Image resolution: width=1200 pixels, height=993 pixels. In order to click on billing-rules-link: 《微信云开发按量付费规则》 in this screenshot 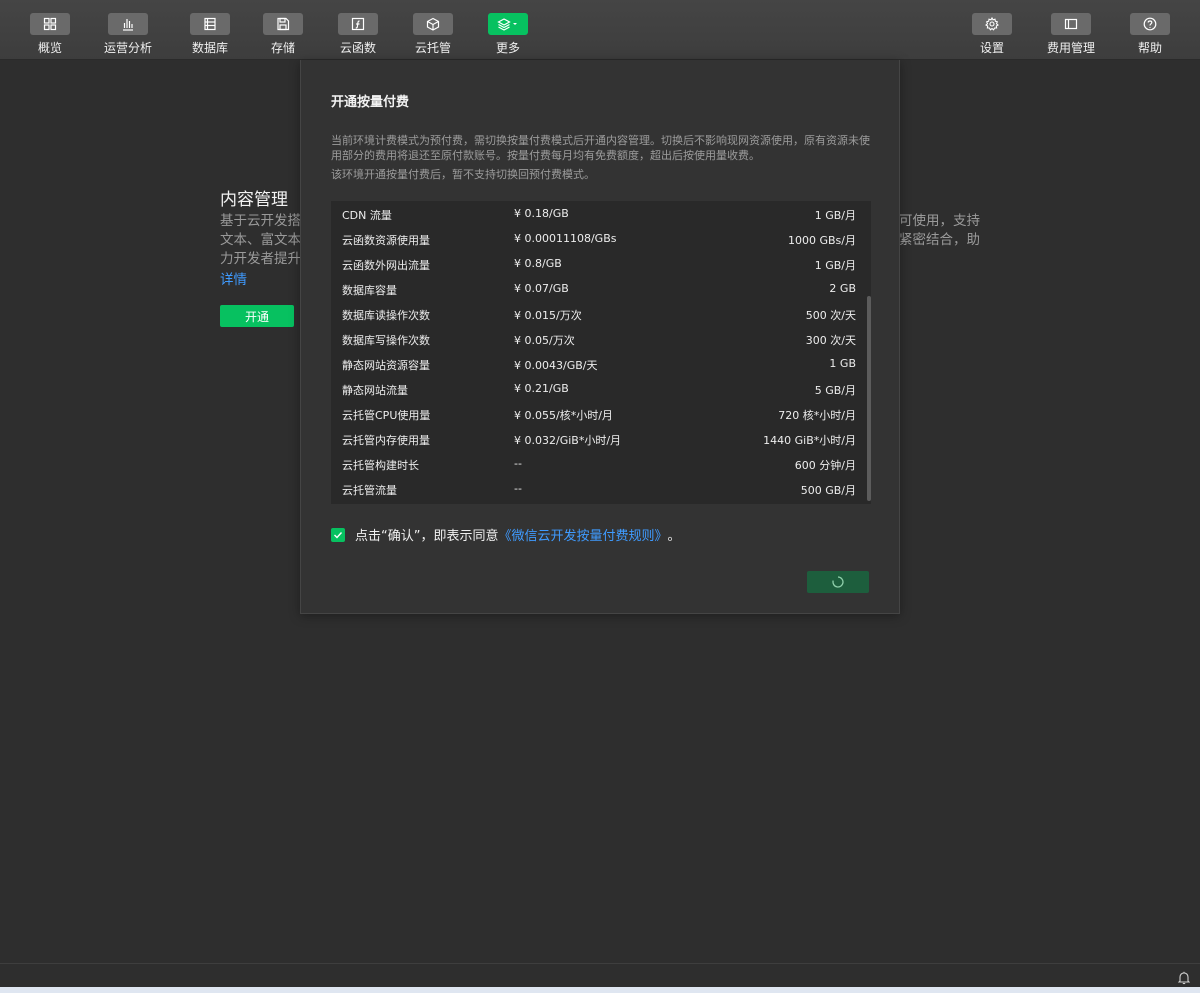, I will do `click(582, 534)`.